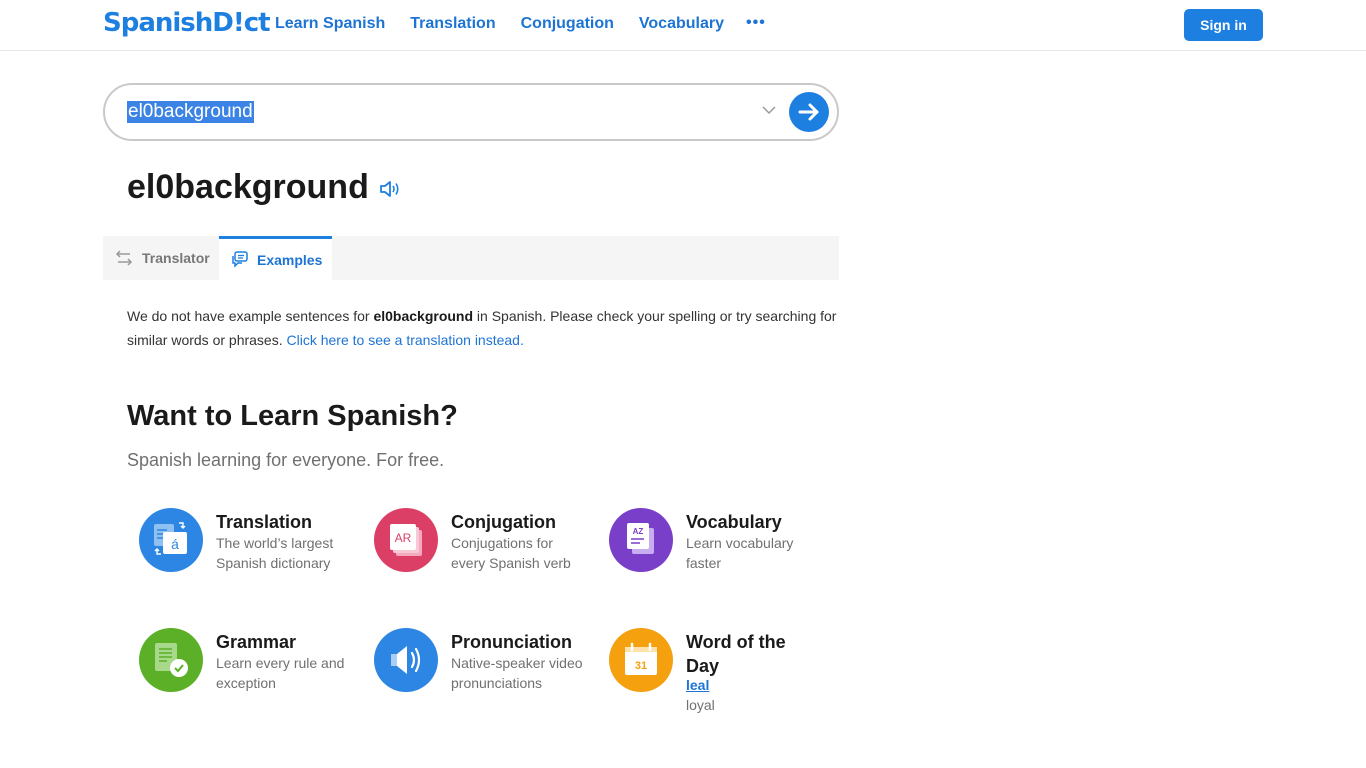 Image resolution: width=1366 pixels, height=768 pixels. I want to click on tab-bar: Translator Examples, so click(471, 258).